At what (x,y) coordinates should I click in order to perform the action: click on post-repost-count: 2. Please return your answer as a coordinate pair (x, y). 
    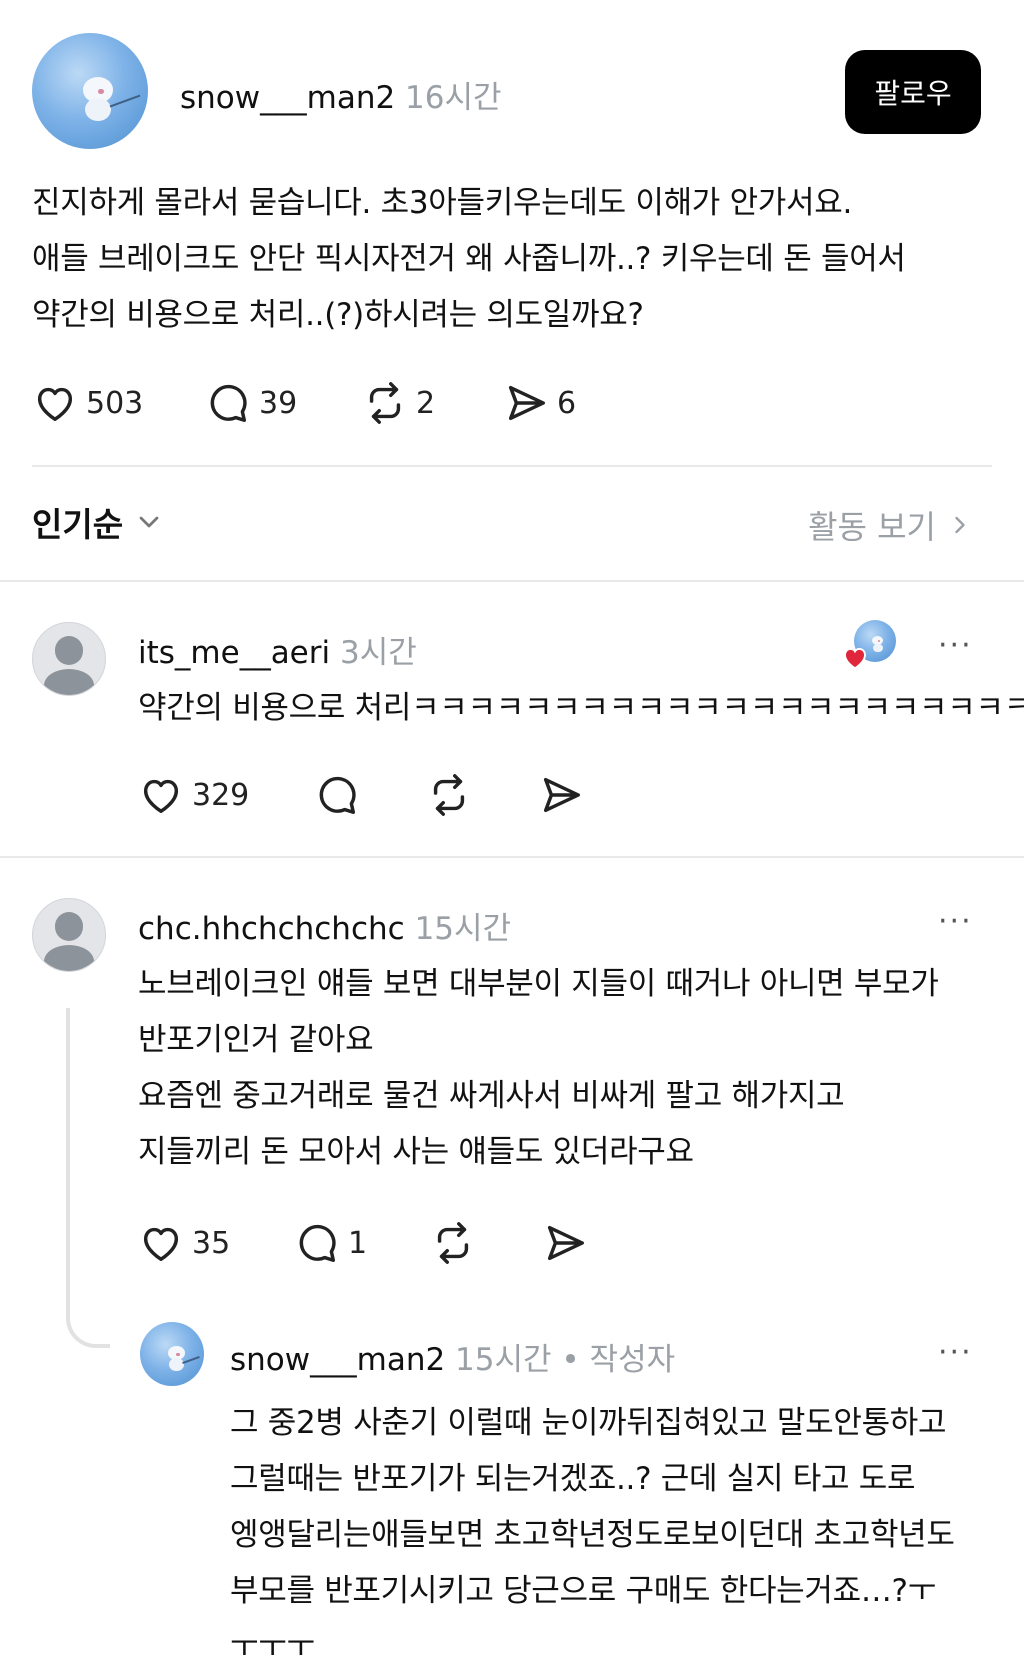
    Looking at the image, I should click on (426, 403).